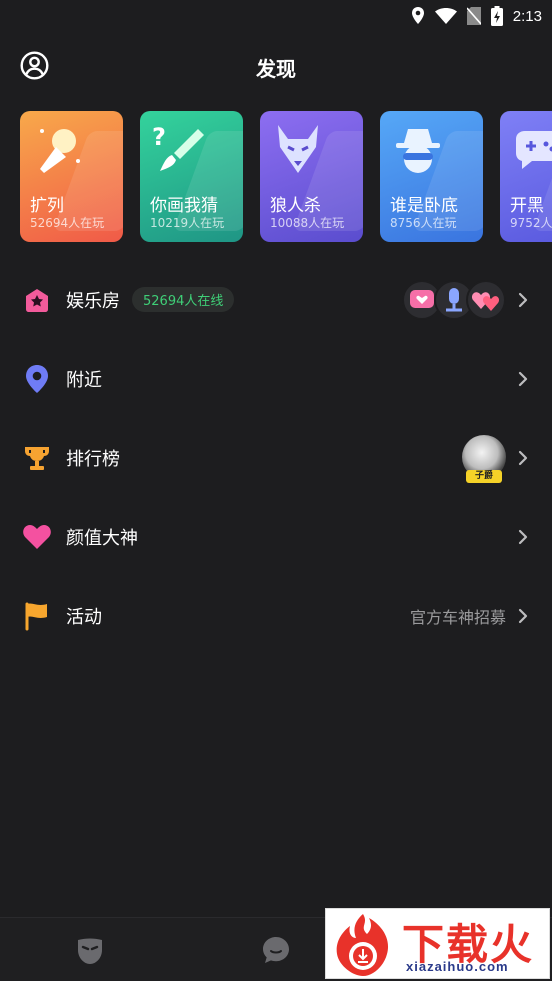  What do you see at coordinates (37, 300) in the screenshot?
I see `house-star-icon` at bounding box center [37, 300].